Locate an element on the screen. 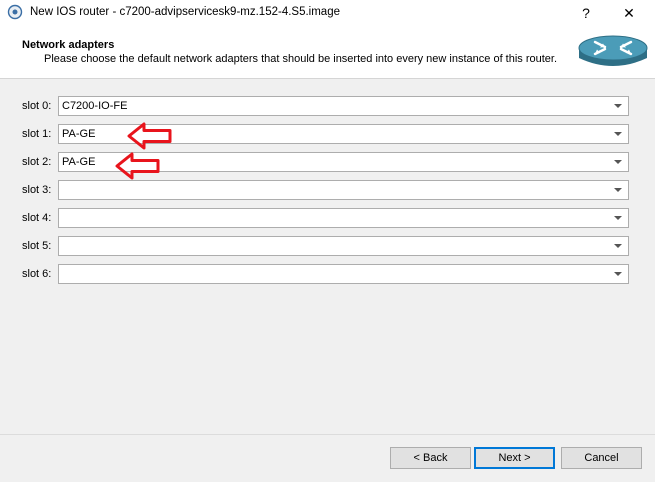  slot-label: slot 2: is located at coordinates (37, 162).